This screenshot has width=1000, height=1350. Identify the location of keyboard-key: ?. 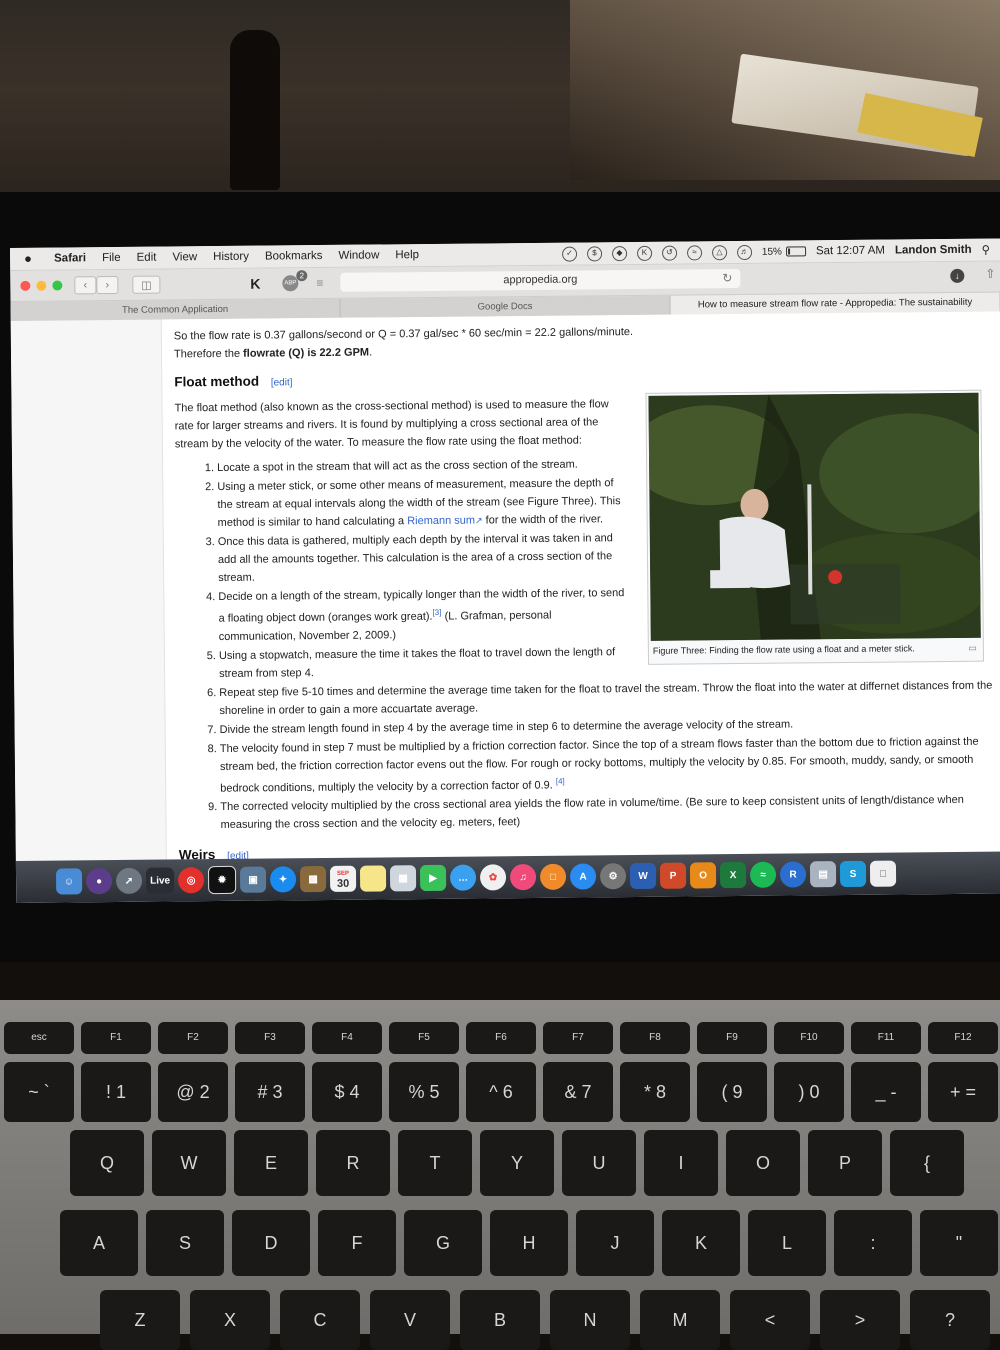
(950, 1320).